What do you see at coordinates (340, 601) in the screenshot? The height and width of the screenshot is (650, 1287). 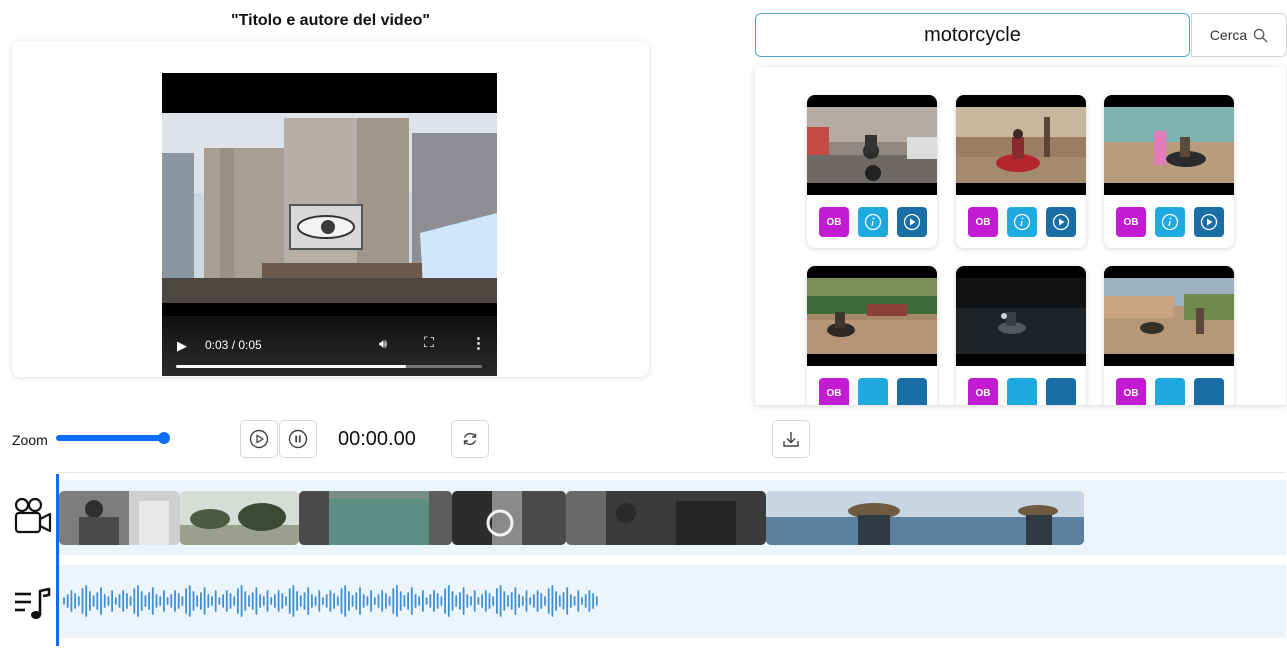 I see `audio-waveform` at bounding box center [340, 601].